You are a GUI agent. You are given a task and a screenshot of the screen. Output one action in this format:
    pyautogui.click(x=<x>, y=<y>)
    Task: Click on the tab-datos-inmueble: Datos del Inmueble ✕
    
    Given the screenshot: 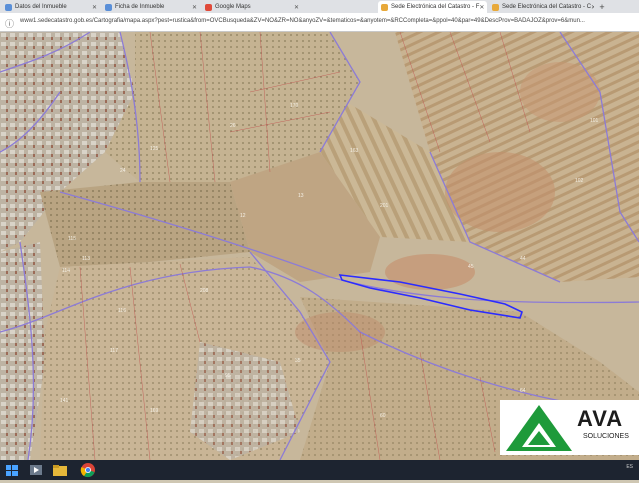 What is the action you would take?
    pyautogui.click(x=51, y=7)
    